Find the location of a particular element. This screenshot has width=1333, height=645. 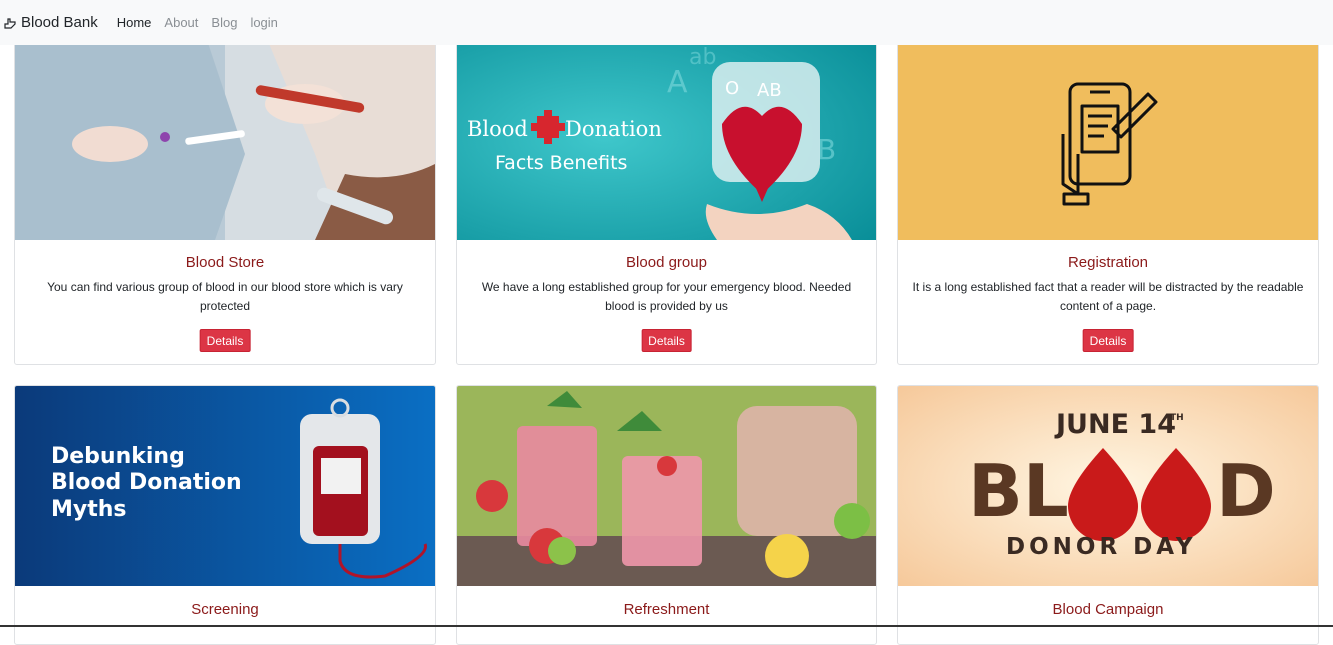

banner-line: Myths is located at coordinates (89, 509).